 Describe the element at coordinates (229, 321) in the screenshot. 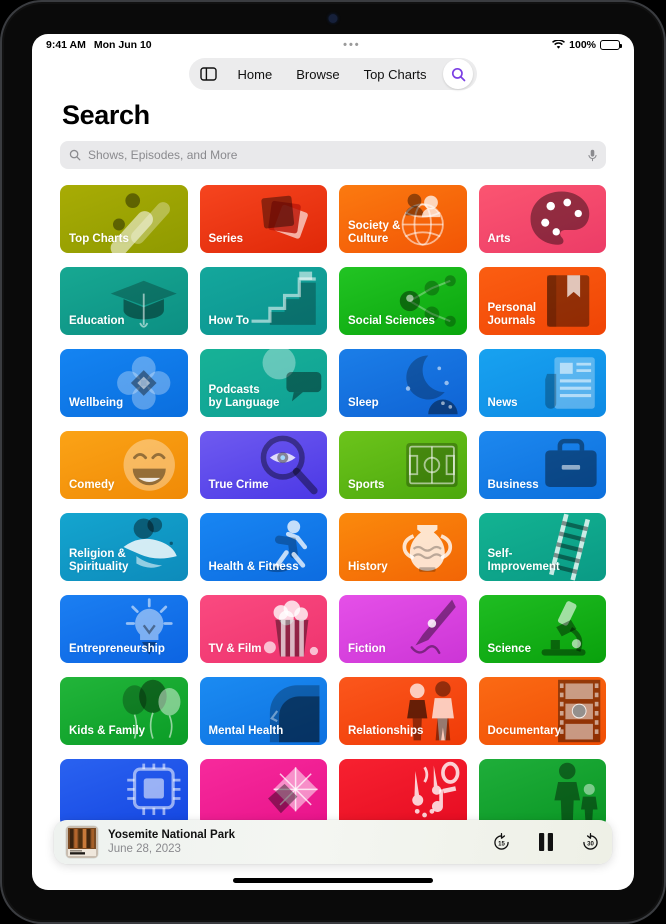

I see `category-tile-label: How To` at that location.